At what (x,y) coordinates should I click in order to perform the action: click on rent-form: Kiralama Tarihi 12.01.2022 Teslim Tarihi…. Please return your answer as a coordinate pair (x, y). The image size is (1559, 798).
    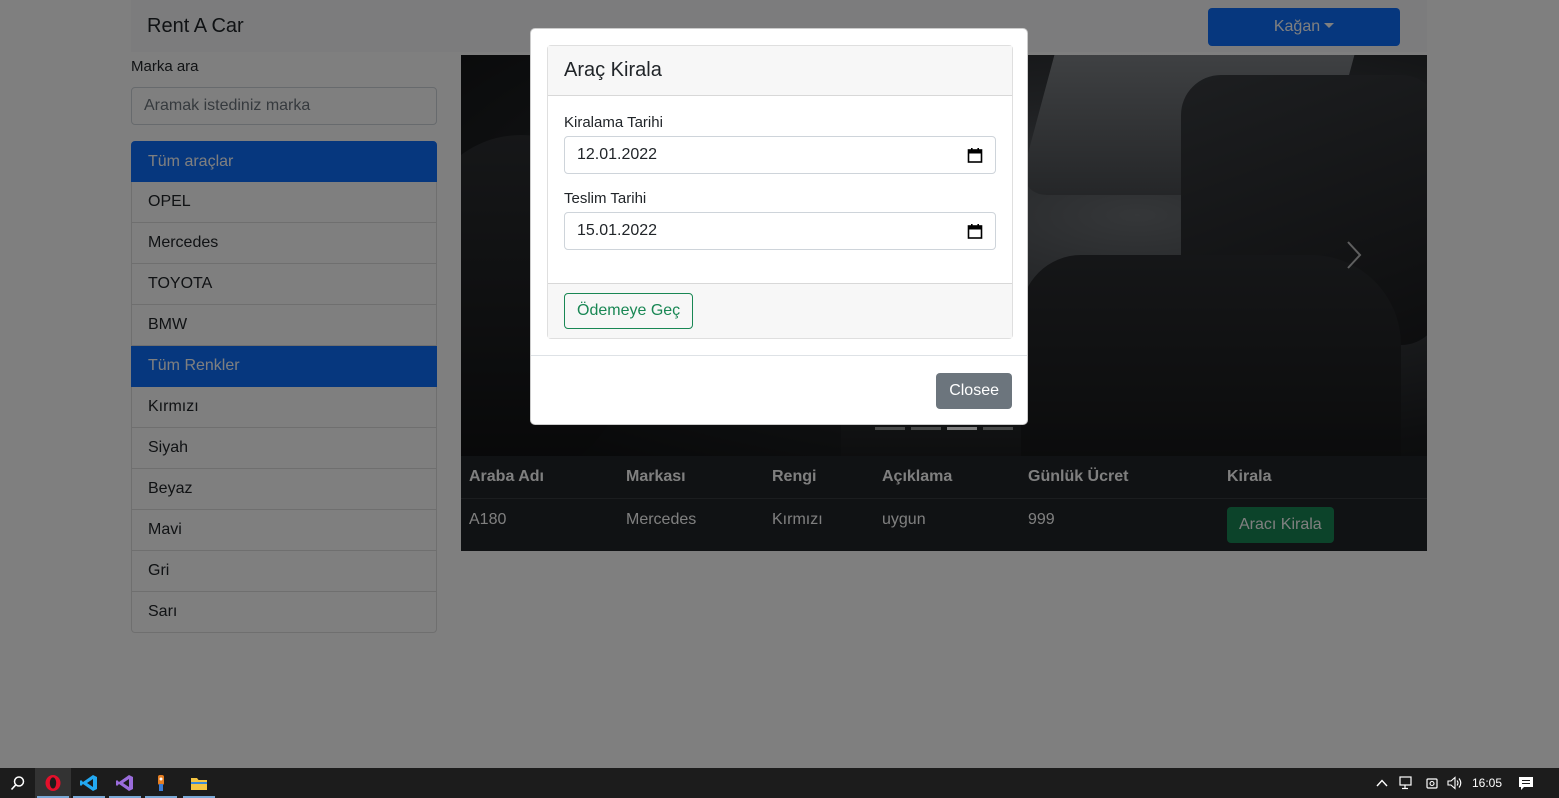
    Looking at the image, I should click on (780, 173).